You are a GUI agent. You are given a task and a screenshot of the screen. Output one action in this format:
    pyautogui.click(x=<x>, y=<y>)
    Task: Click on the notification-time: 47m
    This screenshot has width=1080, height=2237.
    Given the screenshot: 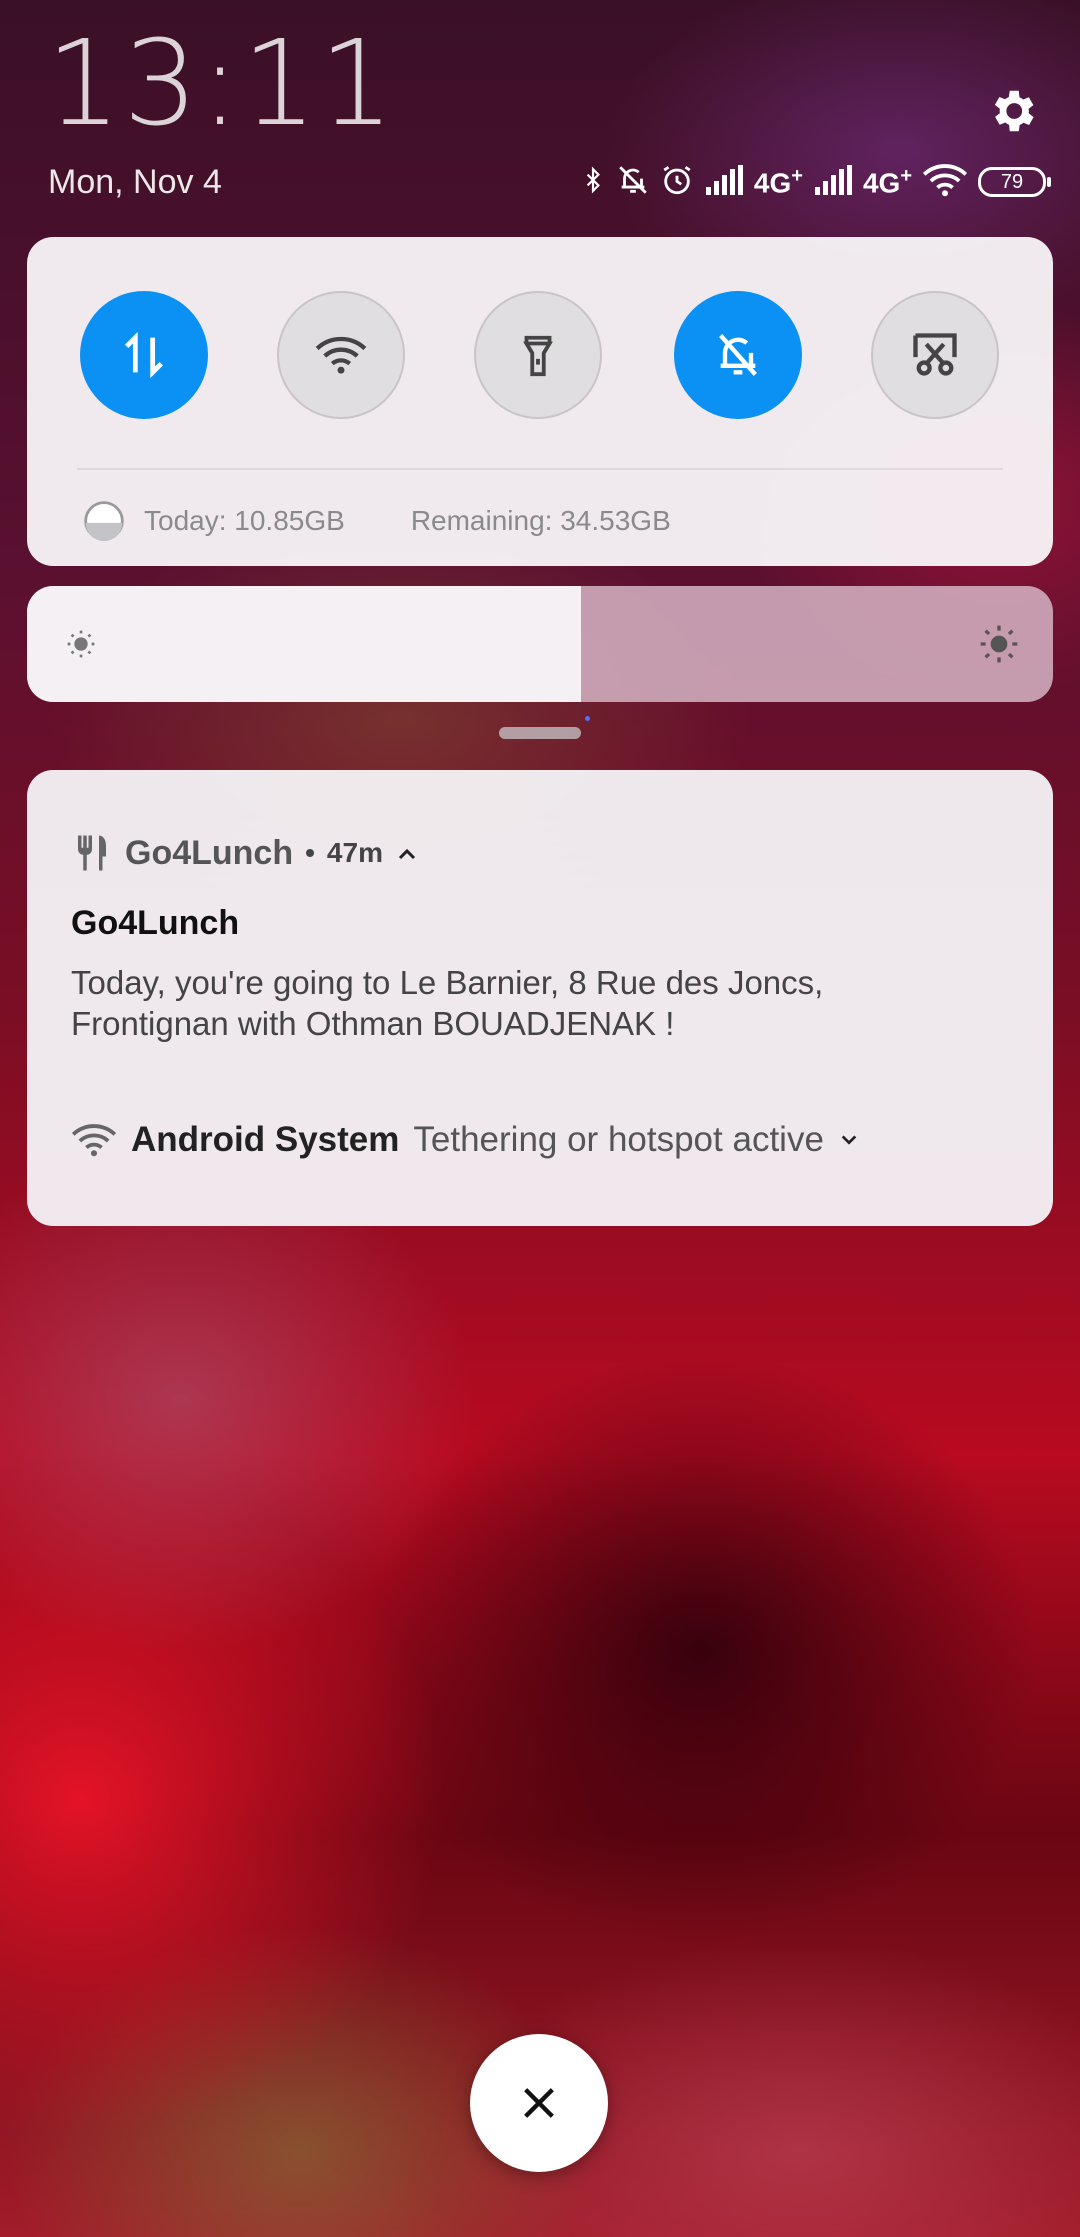 What is the action you would take?
    pyautogui.click(x=354, y=852)
    